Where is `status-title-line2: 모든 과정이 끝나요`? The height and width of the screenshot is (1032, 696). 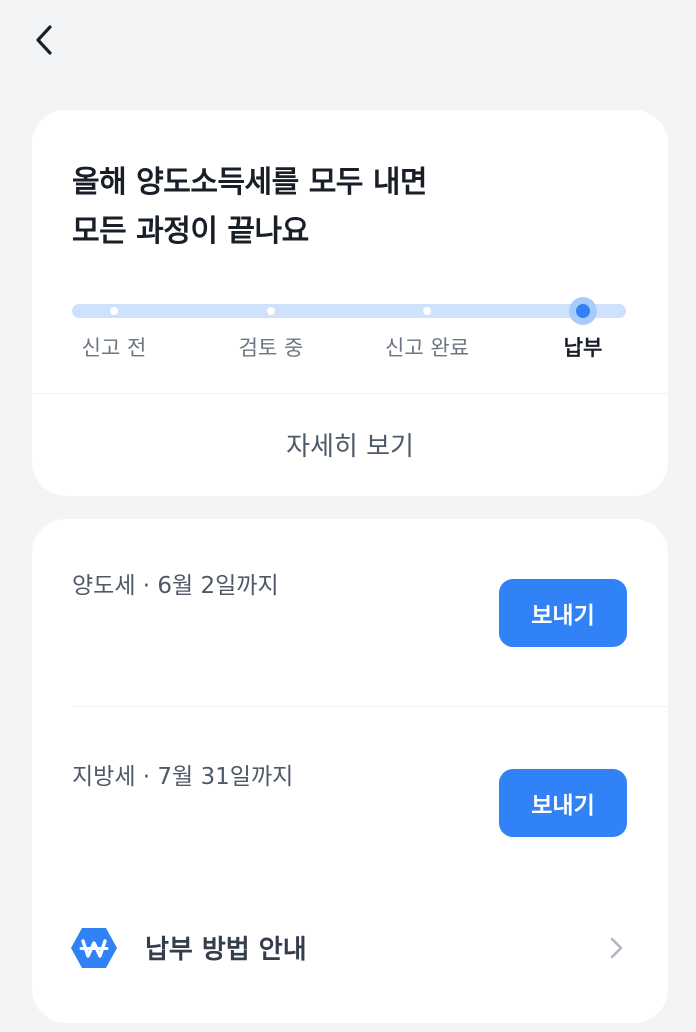
status-title-line2: 모든 과정이 끝나요 is located at coordinates (190, 231).